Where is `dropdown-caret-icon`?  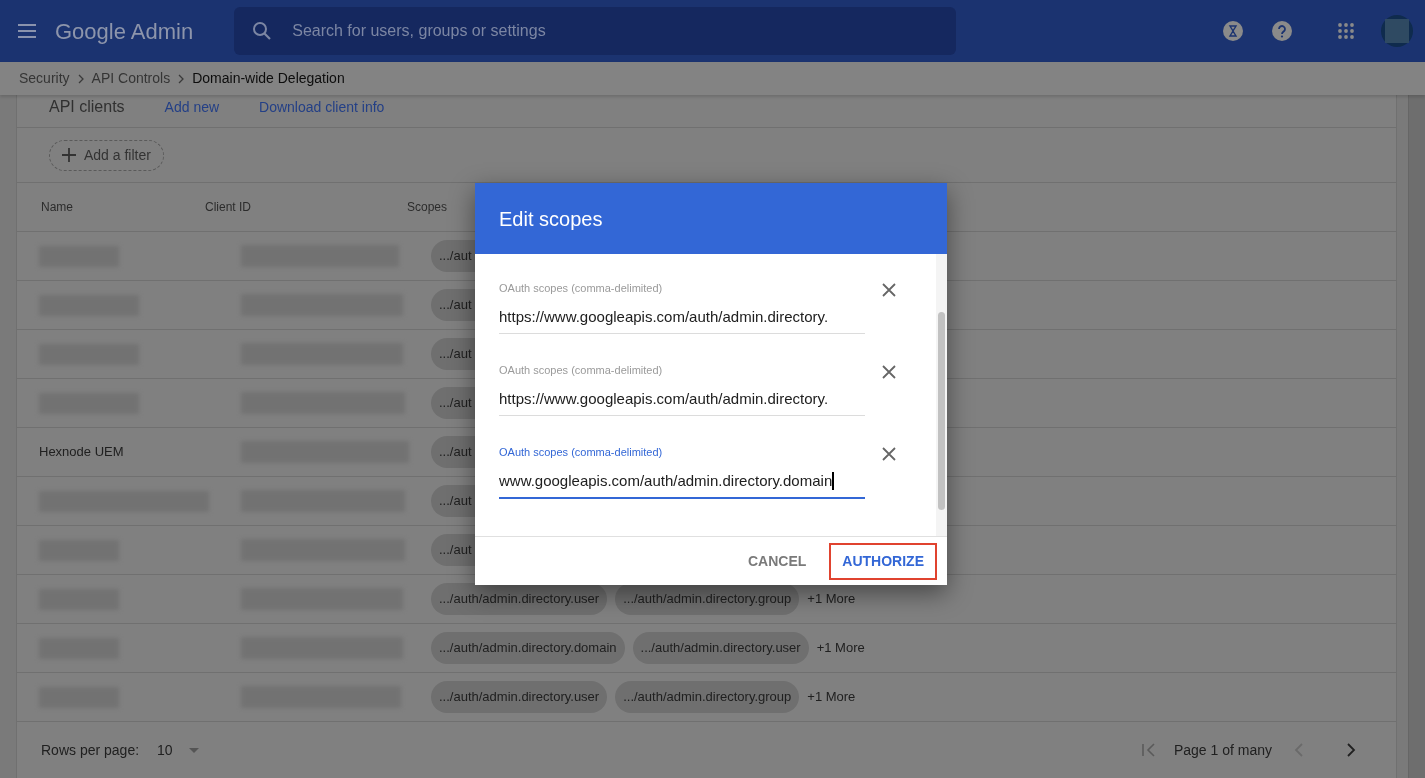
dropdown-caret-icon is located at coordinates (193, 750).